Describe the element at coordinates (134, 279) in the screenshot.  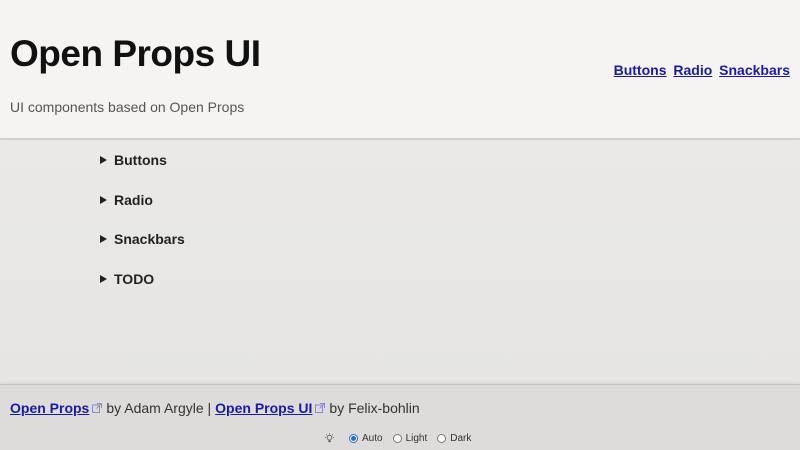
I see `section-label: TODO` at that location.